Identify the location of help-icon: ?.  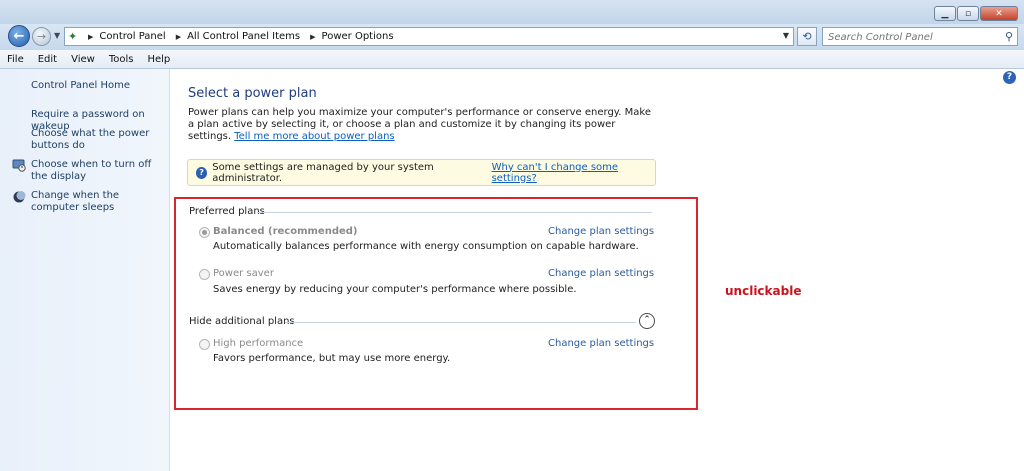
(1009, 77).